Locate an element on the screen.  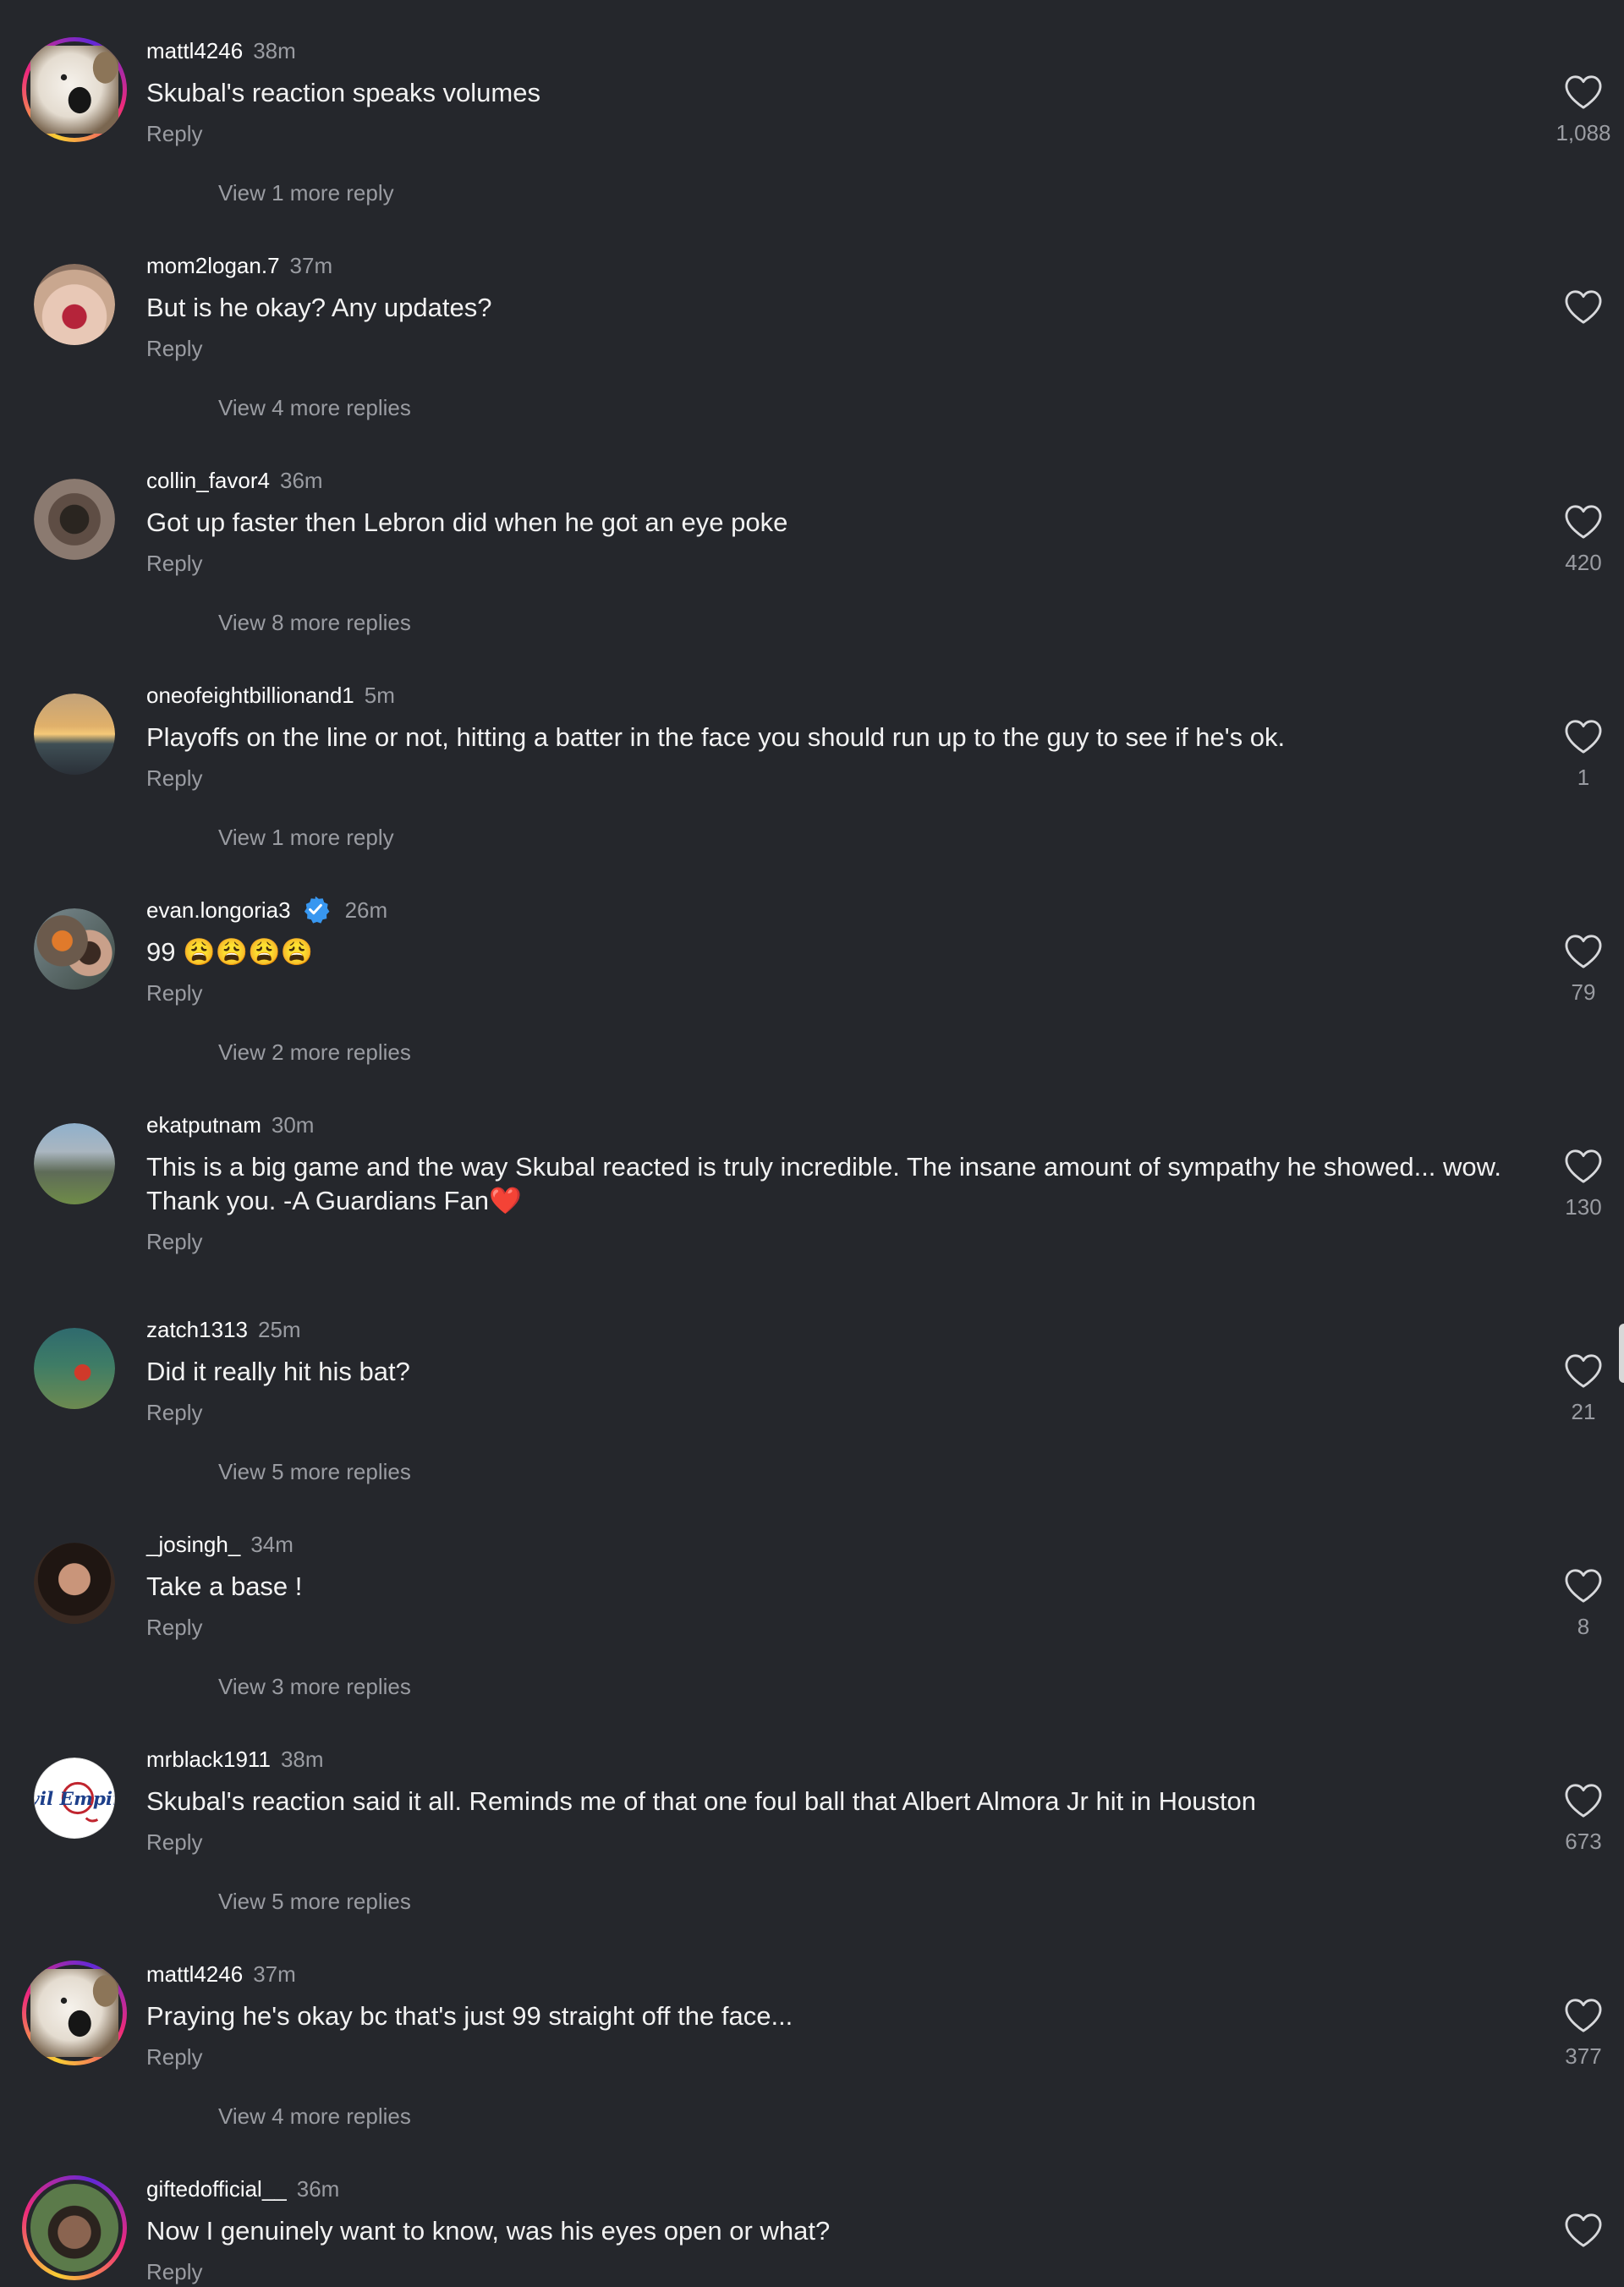
man-avatar is located at coordinates (74, 2227).